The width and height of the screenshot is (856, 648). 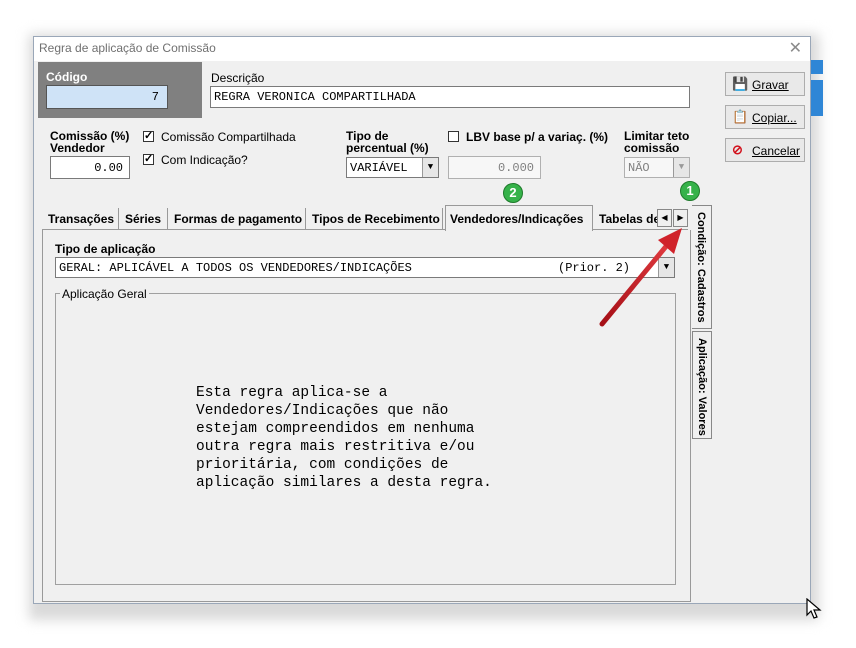 I want to click on title-bar: Regra de aplicação de Comissão ✕, so click(x=422, y=49).